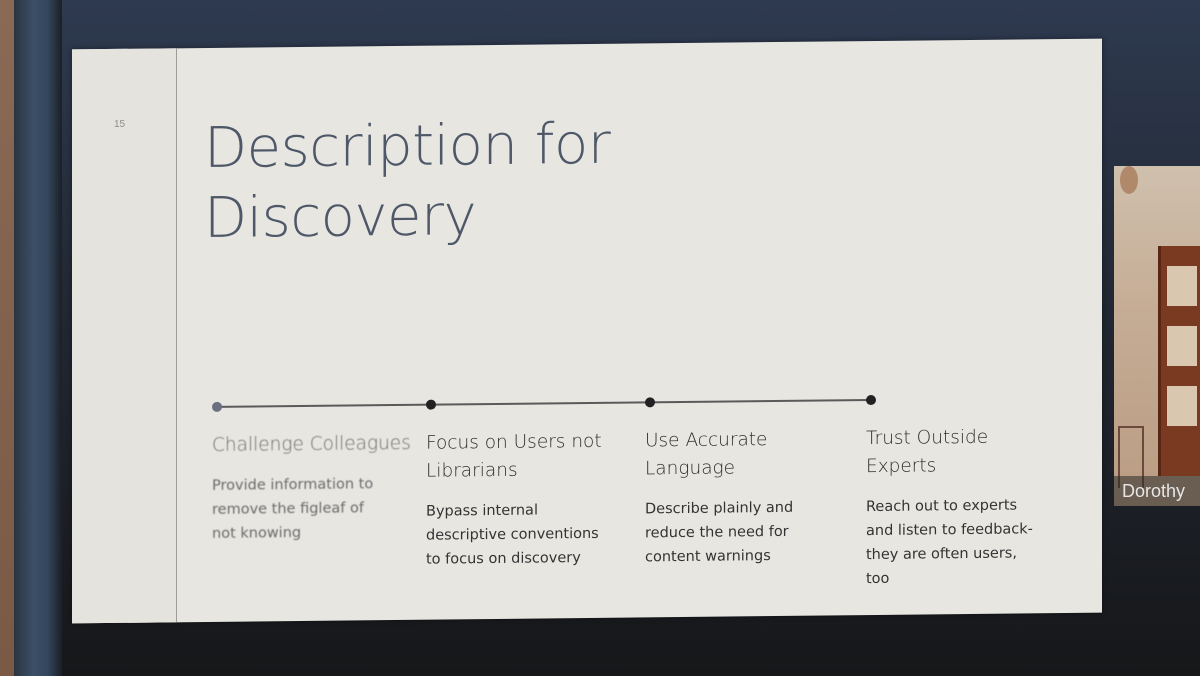 This screenshot has height=676, width=1200. I want to click on background-wall, so click(7, 338).